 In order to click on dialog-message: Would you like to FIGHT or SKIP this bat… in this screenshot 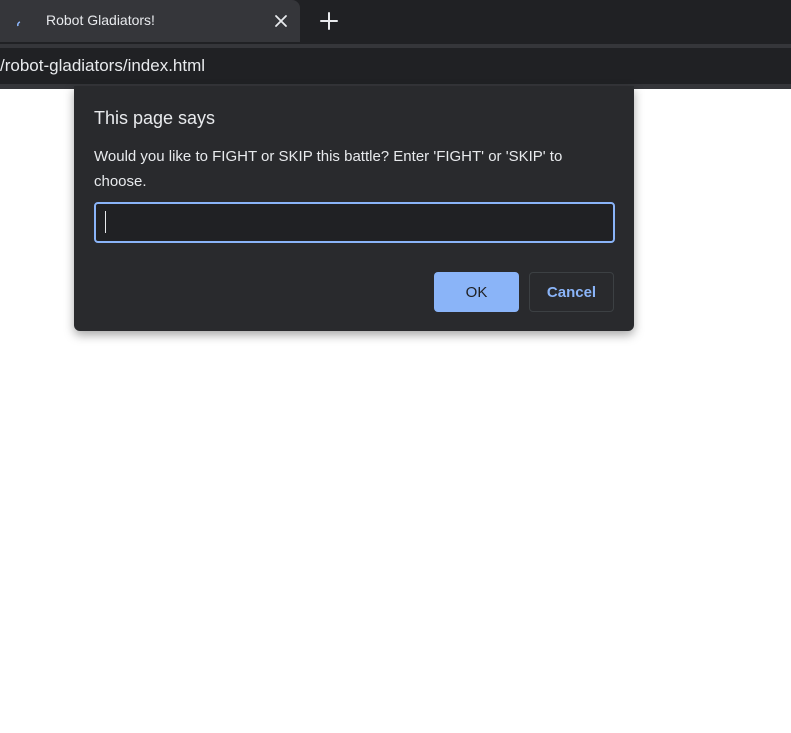, I will do `click(328, 169)`.